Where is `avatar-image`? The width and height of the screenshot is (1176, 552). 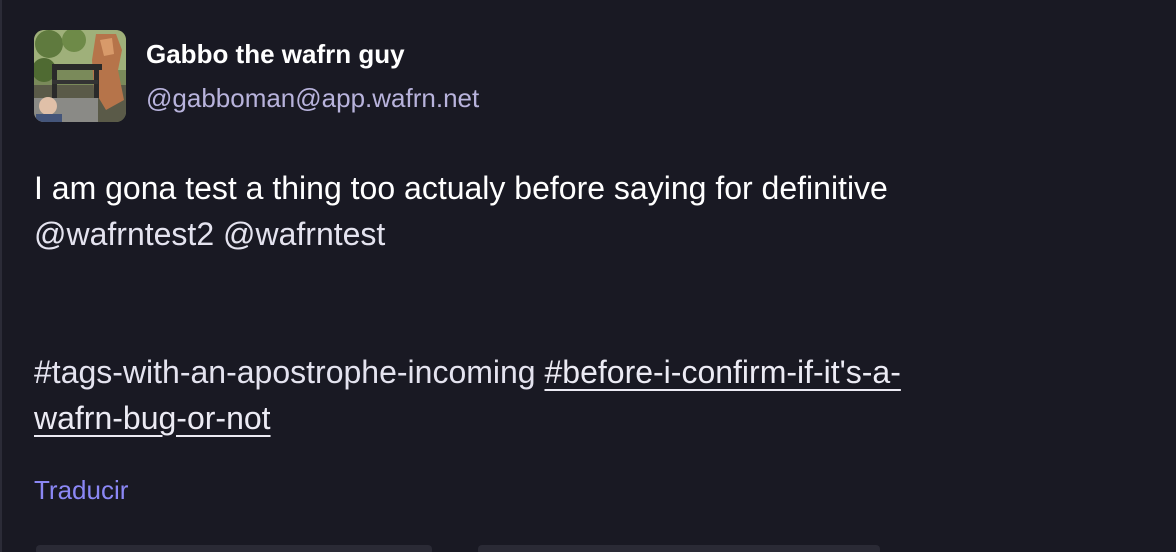 avatar-image is located at coordinates (80, 76).